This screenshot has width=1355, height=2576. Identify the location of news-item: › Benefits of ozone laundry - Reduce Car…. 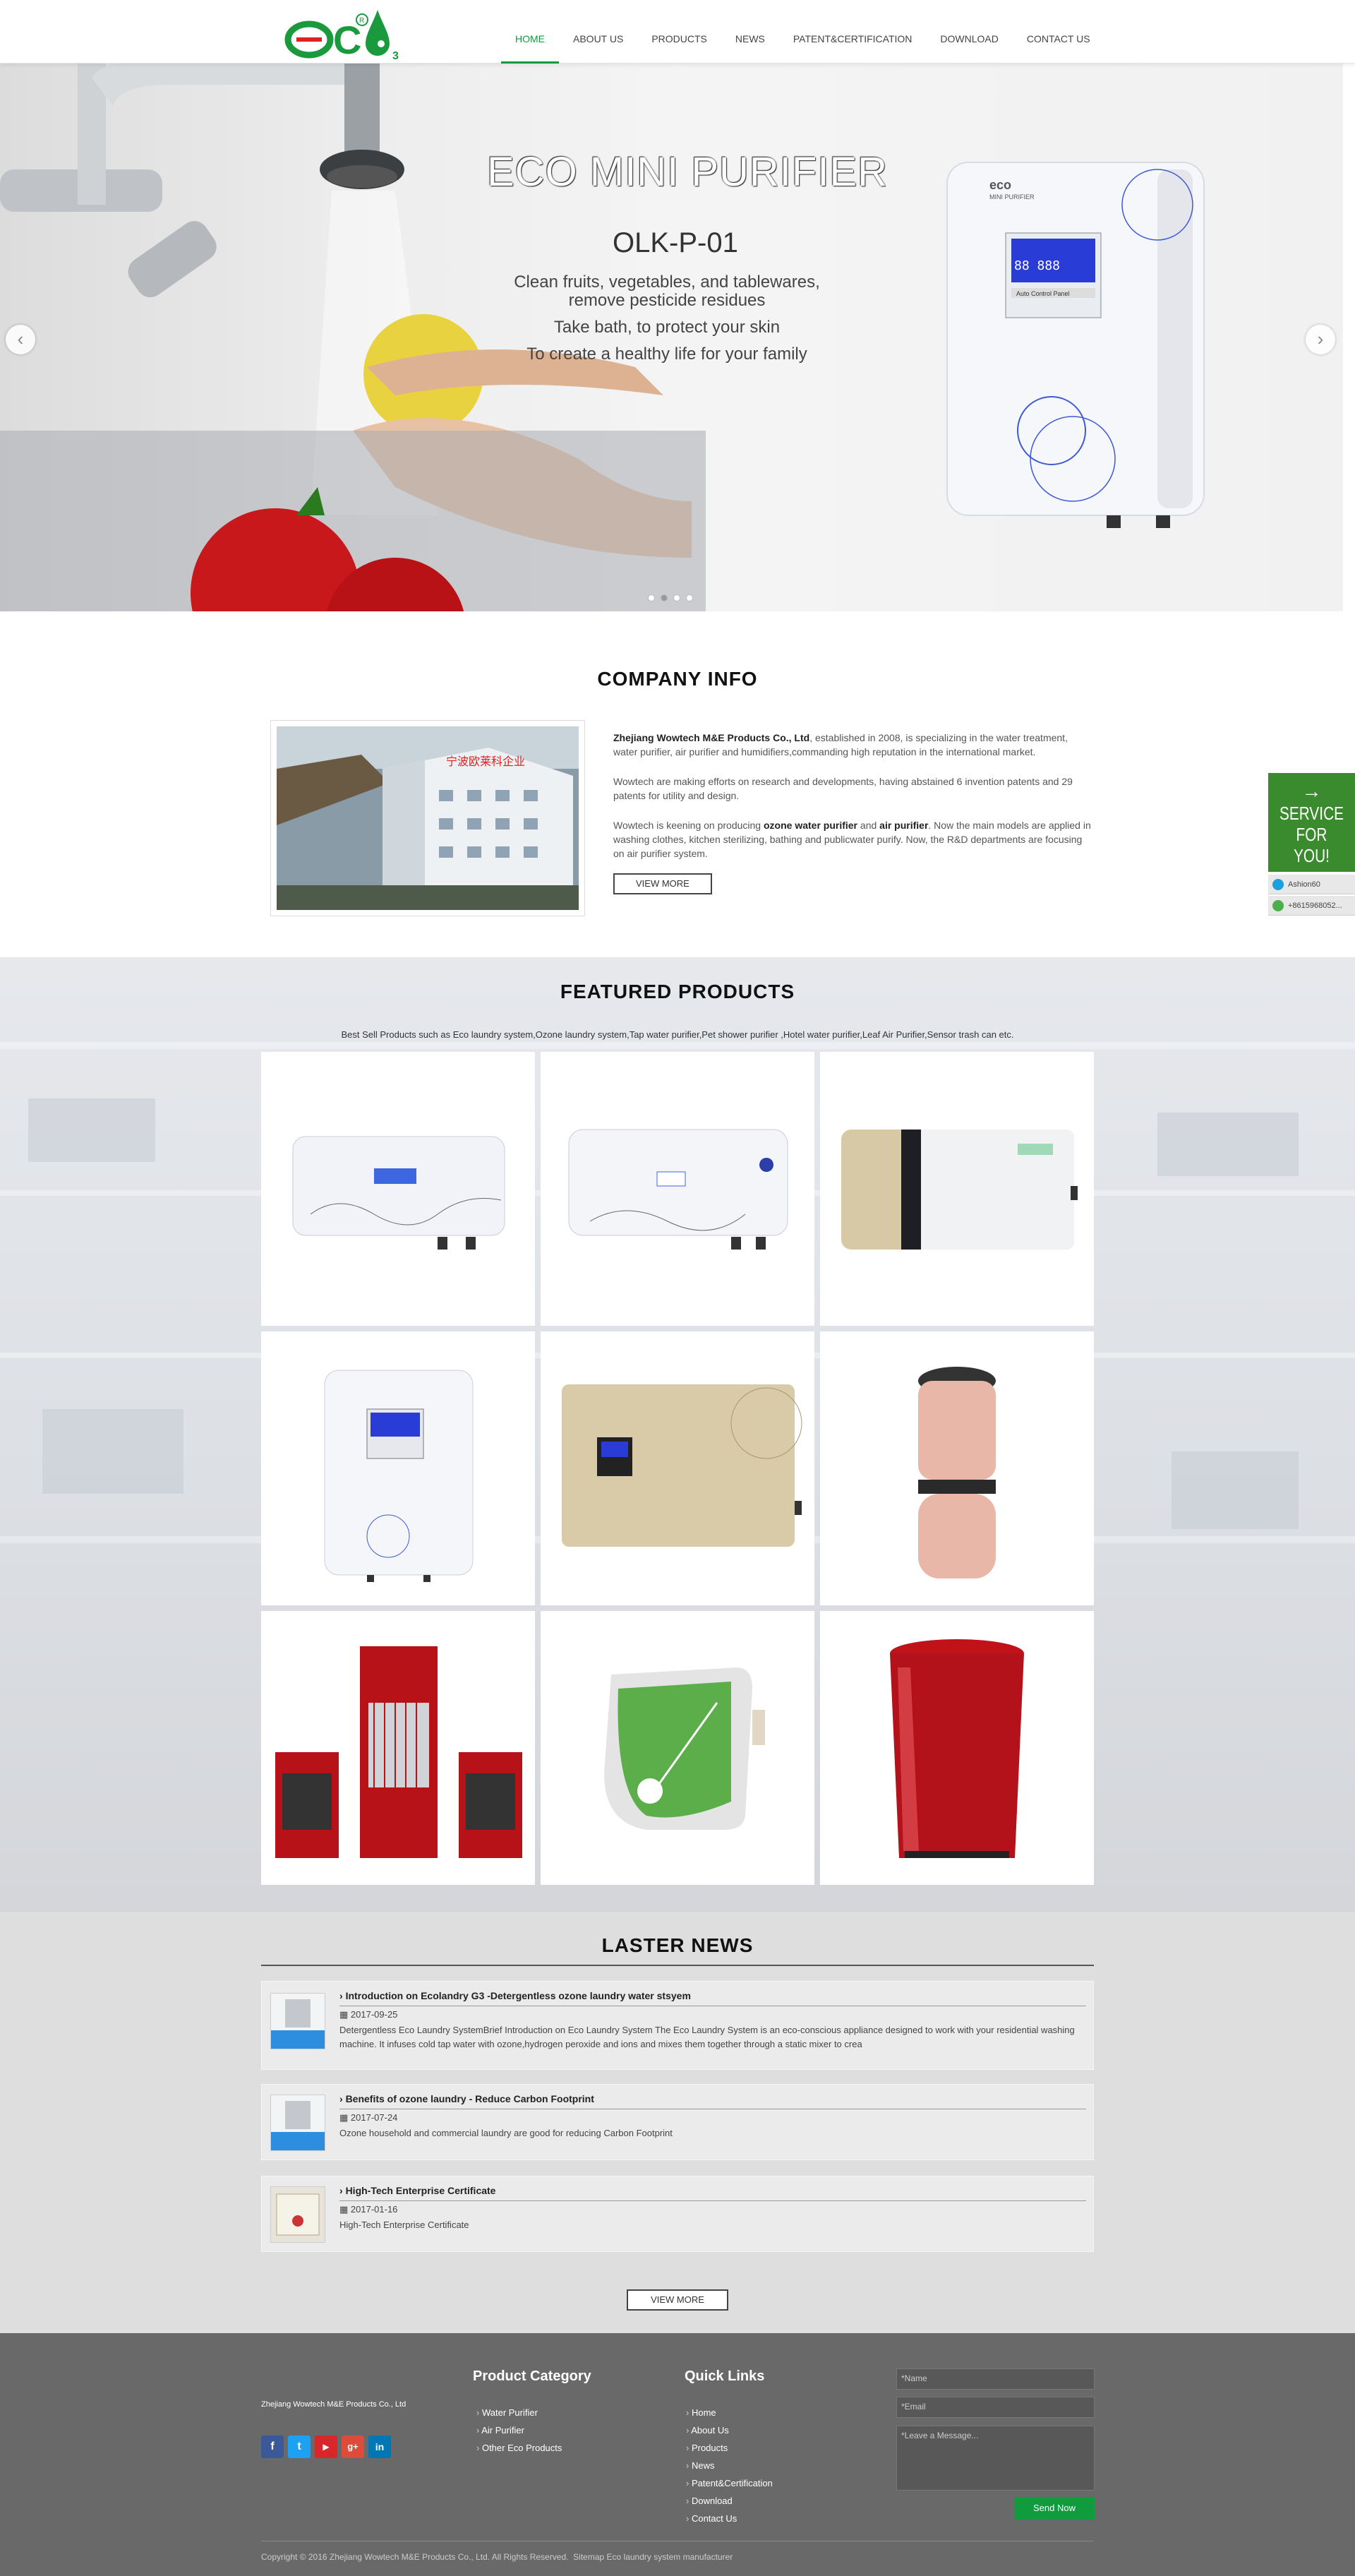
(677, 2122).